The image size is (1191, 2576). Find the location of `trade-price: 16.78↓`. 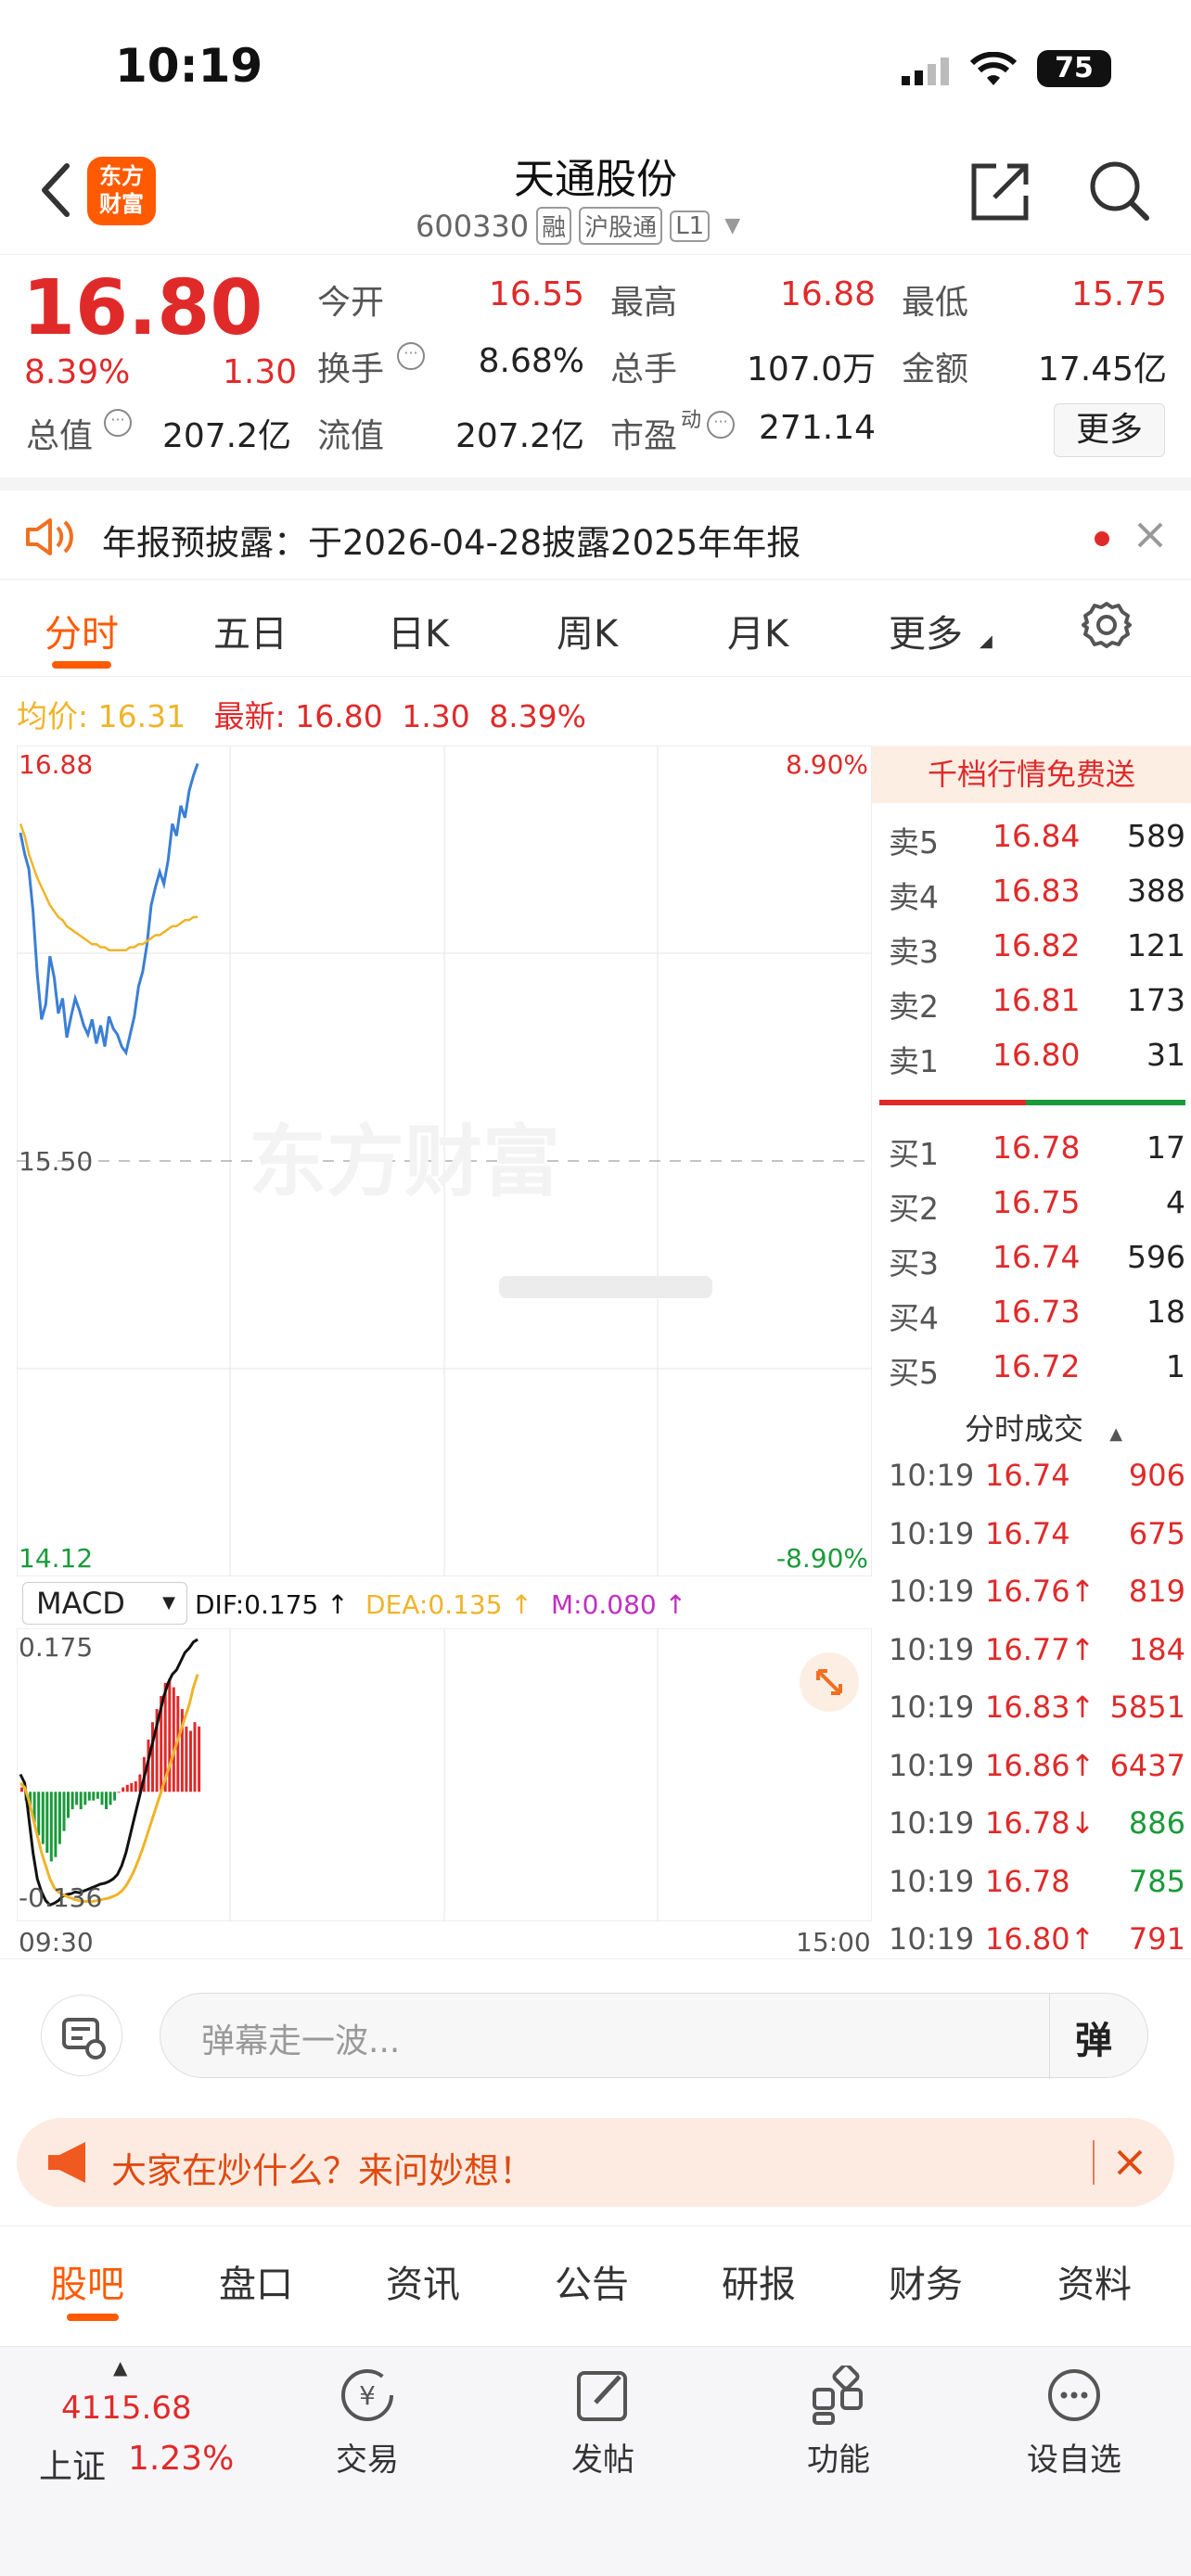

trade-price: 16.78↓ is located at coordinates (1040, 1823).